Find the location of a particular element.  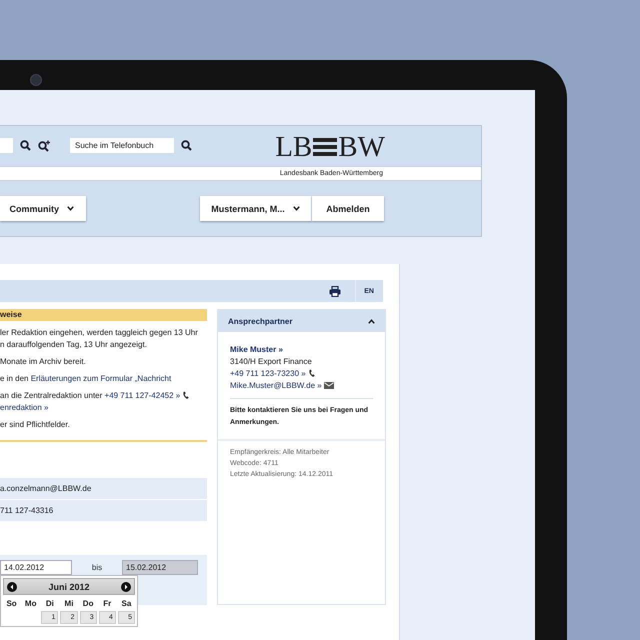

panel-title: Ansprechpartner is located at coordinates (260, 321).